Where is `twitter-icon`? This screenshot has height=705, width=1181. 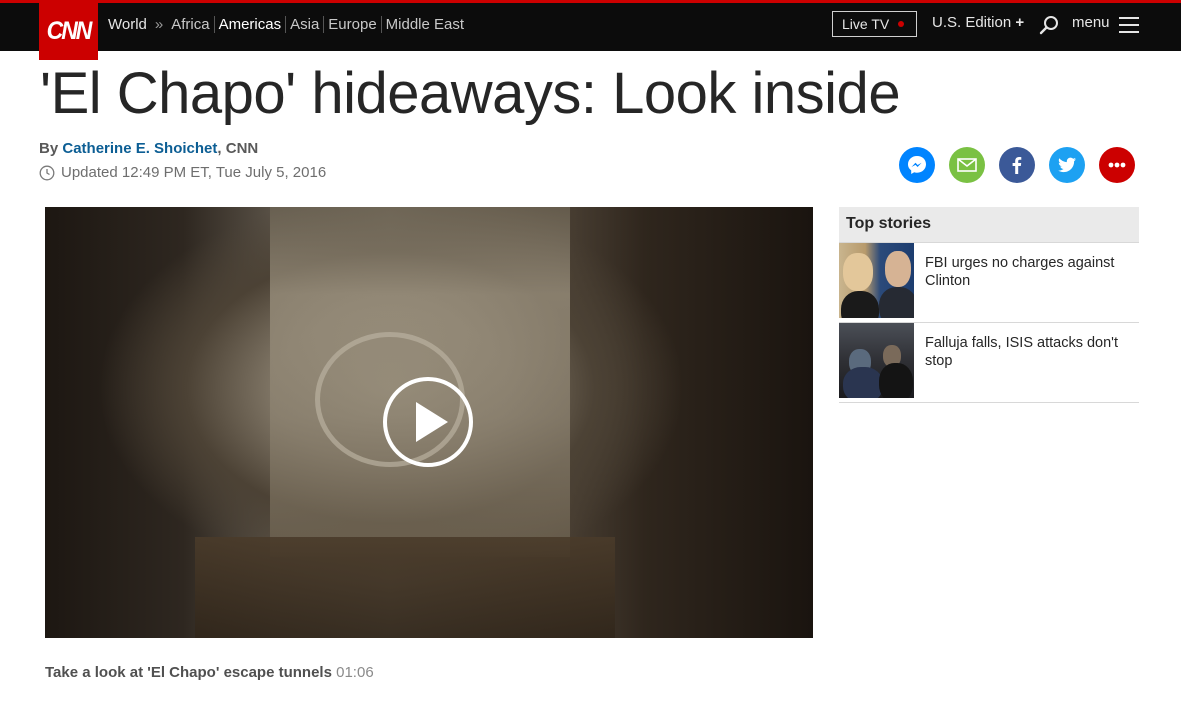 twitter-icon is located at coordinates (1067, 165).